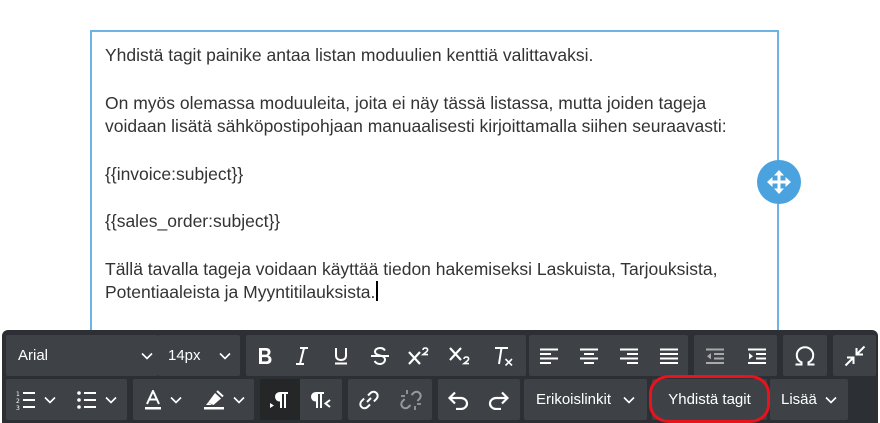  I want to click on merge-tags-label: Yhdistä tagit, so click(709, 399).